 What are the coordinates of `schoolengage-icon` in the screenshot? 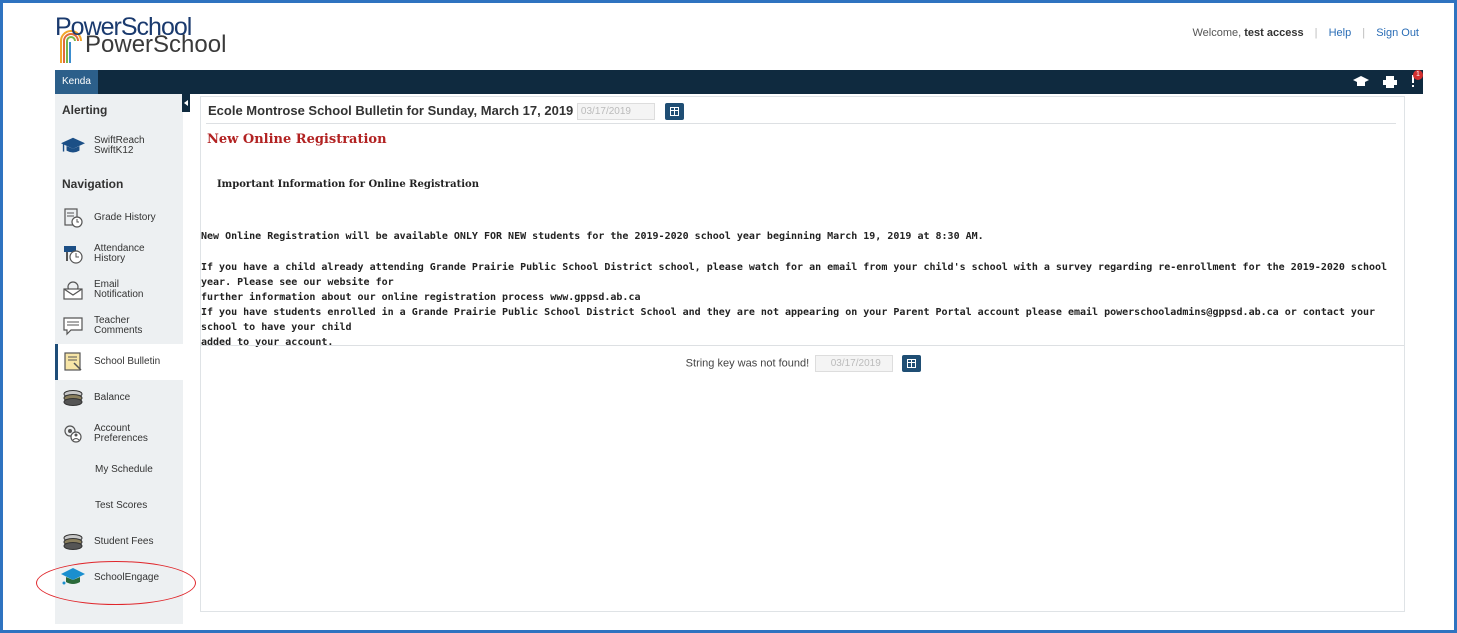 It's located at (73, 578).